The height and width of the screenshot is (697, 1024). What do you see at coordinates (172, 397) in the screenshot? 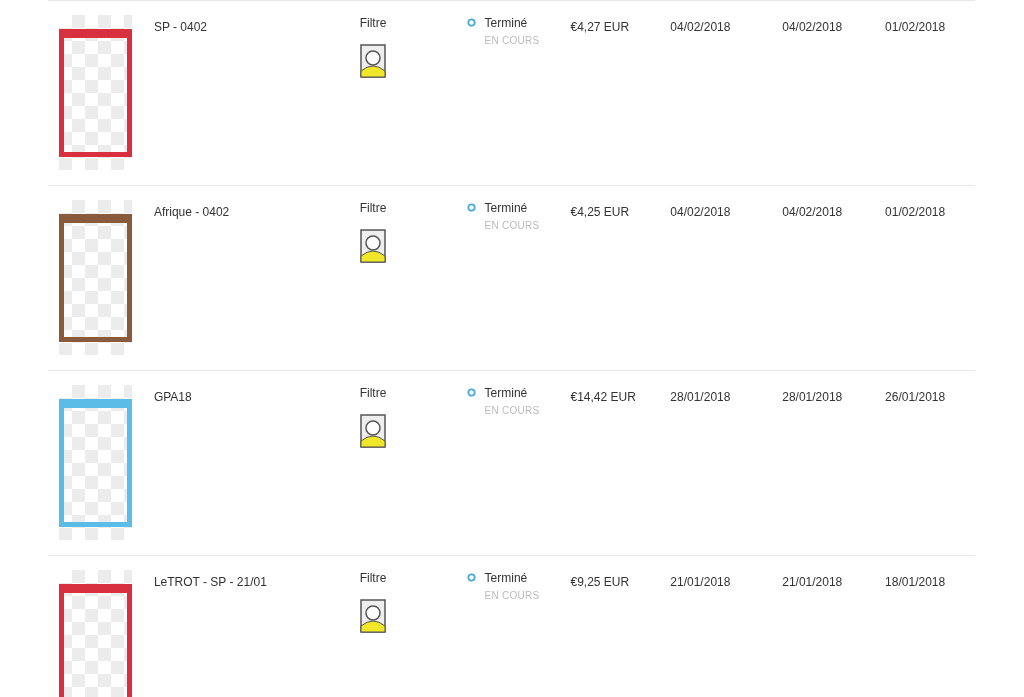
I see `filter-name: GPA18` at bounding box center [172, 397].